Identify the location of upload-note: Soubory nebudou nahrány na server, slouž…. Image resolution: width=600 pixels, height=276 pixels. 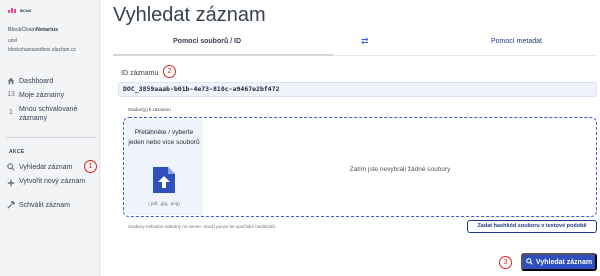
(202, 226).